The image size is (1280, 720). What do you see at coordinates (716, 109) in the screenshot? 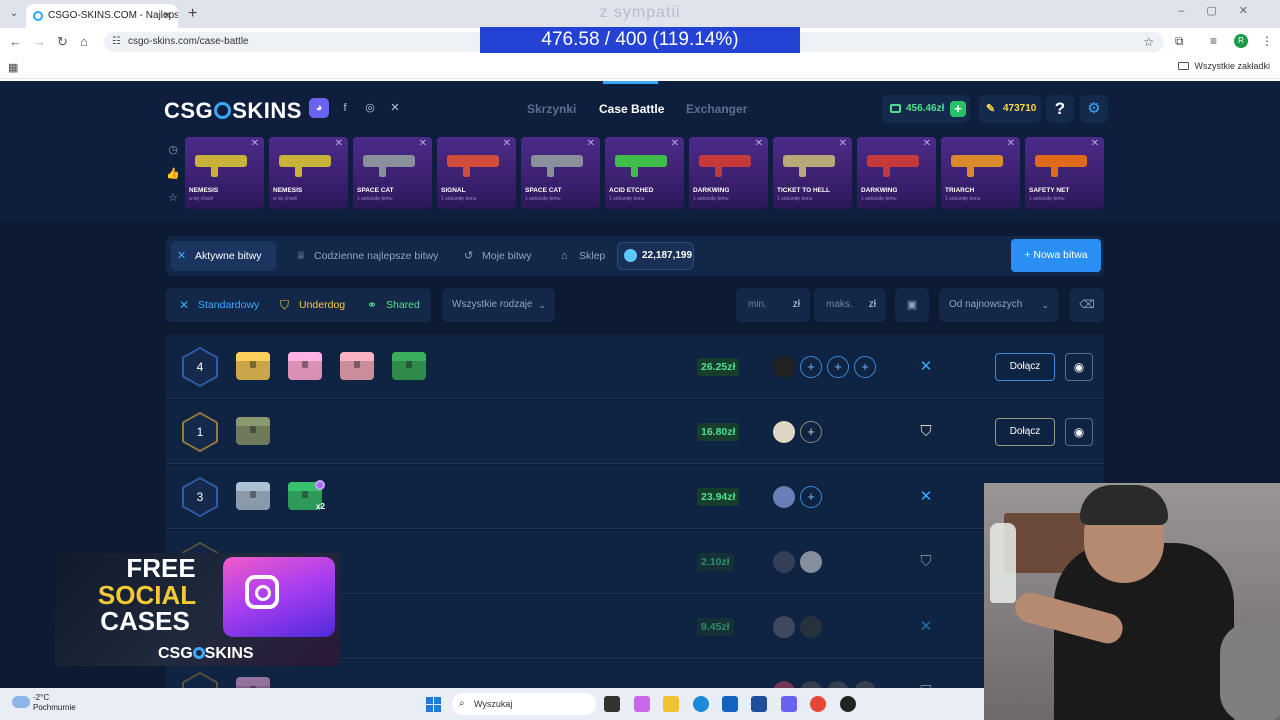
I see `nav-exchanger: Exchanger` at bounding box center [716, 109].